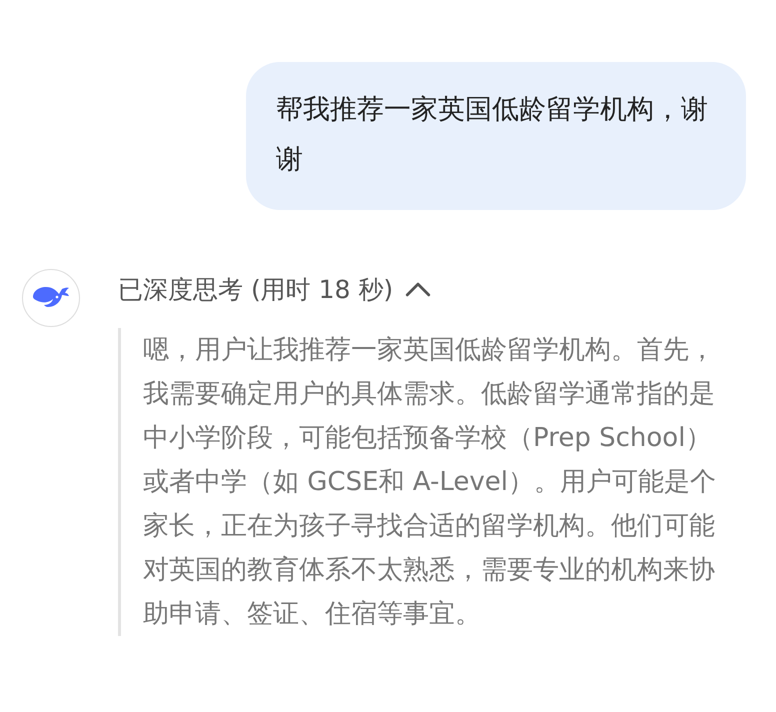 This screenshot has width=776, height=712. I want to click on thinking-toggle: 已深度思考 (用时 18 秒), so click(275, 289).